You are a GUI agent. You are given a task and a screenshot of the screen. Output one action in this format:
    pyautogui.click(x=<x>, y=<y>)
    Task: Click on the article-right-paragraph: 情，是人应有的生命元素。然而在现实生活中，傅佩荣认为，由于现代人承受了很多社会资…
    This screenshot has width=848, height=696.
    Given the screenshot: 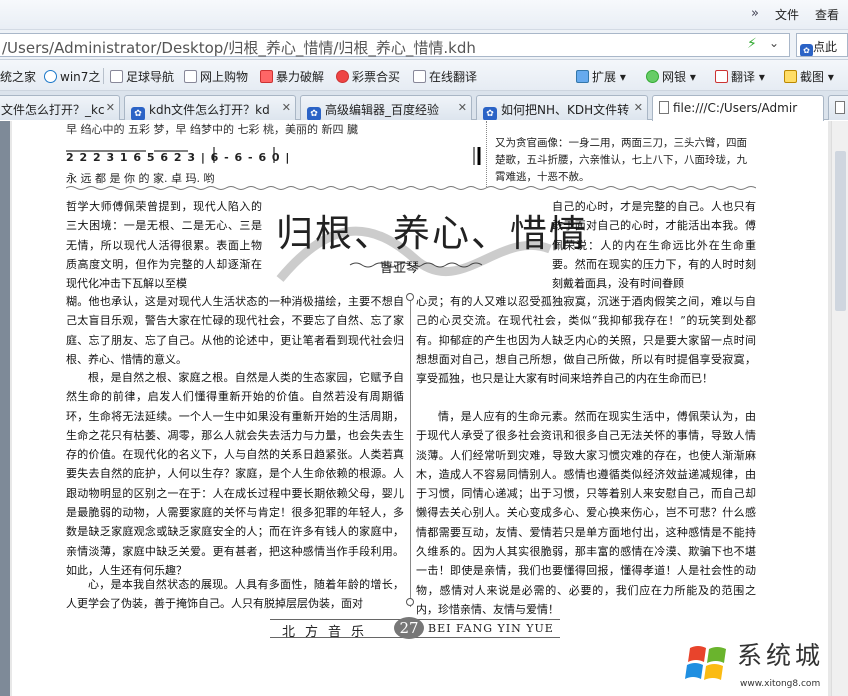 What is the action you would take?
    pyautogui.click(x=586, y=513)
    